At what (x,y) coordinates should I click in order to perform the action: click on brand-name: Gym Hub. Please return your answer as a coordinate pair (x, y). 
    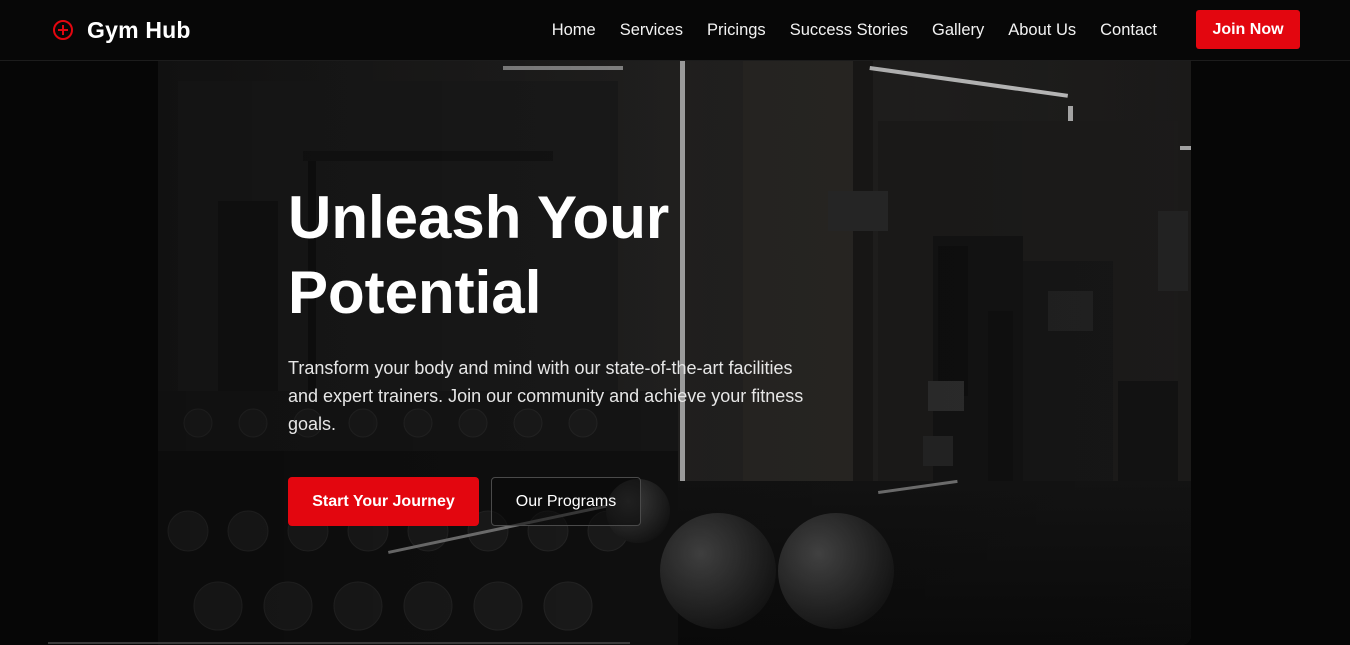
    Looking at the image, I should click on (139, 29).